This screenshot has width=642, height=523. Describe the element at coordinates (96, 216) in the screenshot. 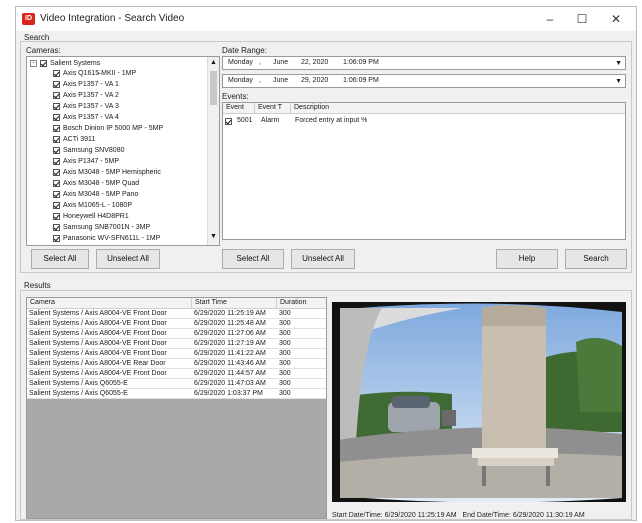

I see `camera-item-label: Honeywell H4D8PR1` at that location.